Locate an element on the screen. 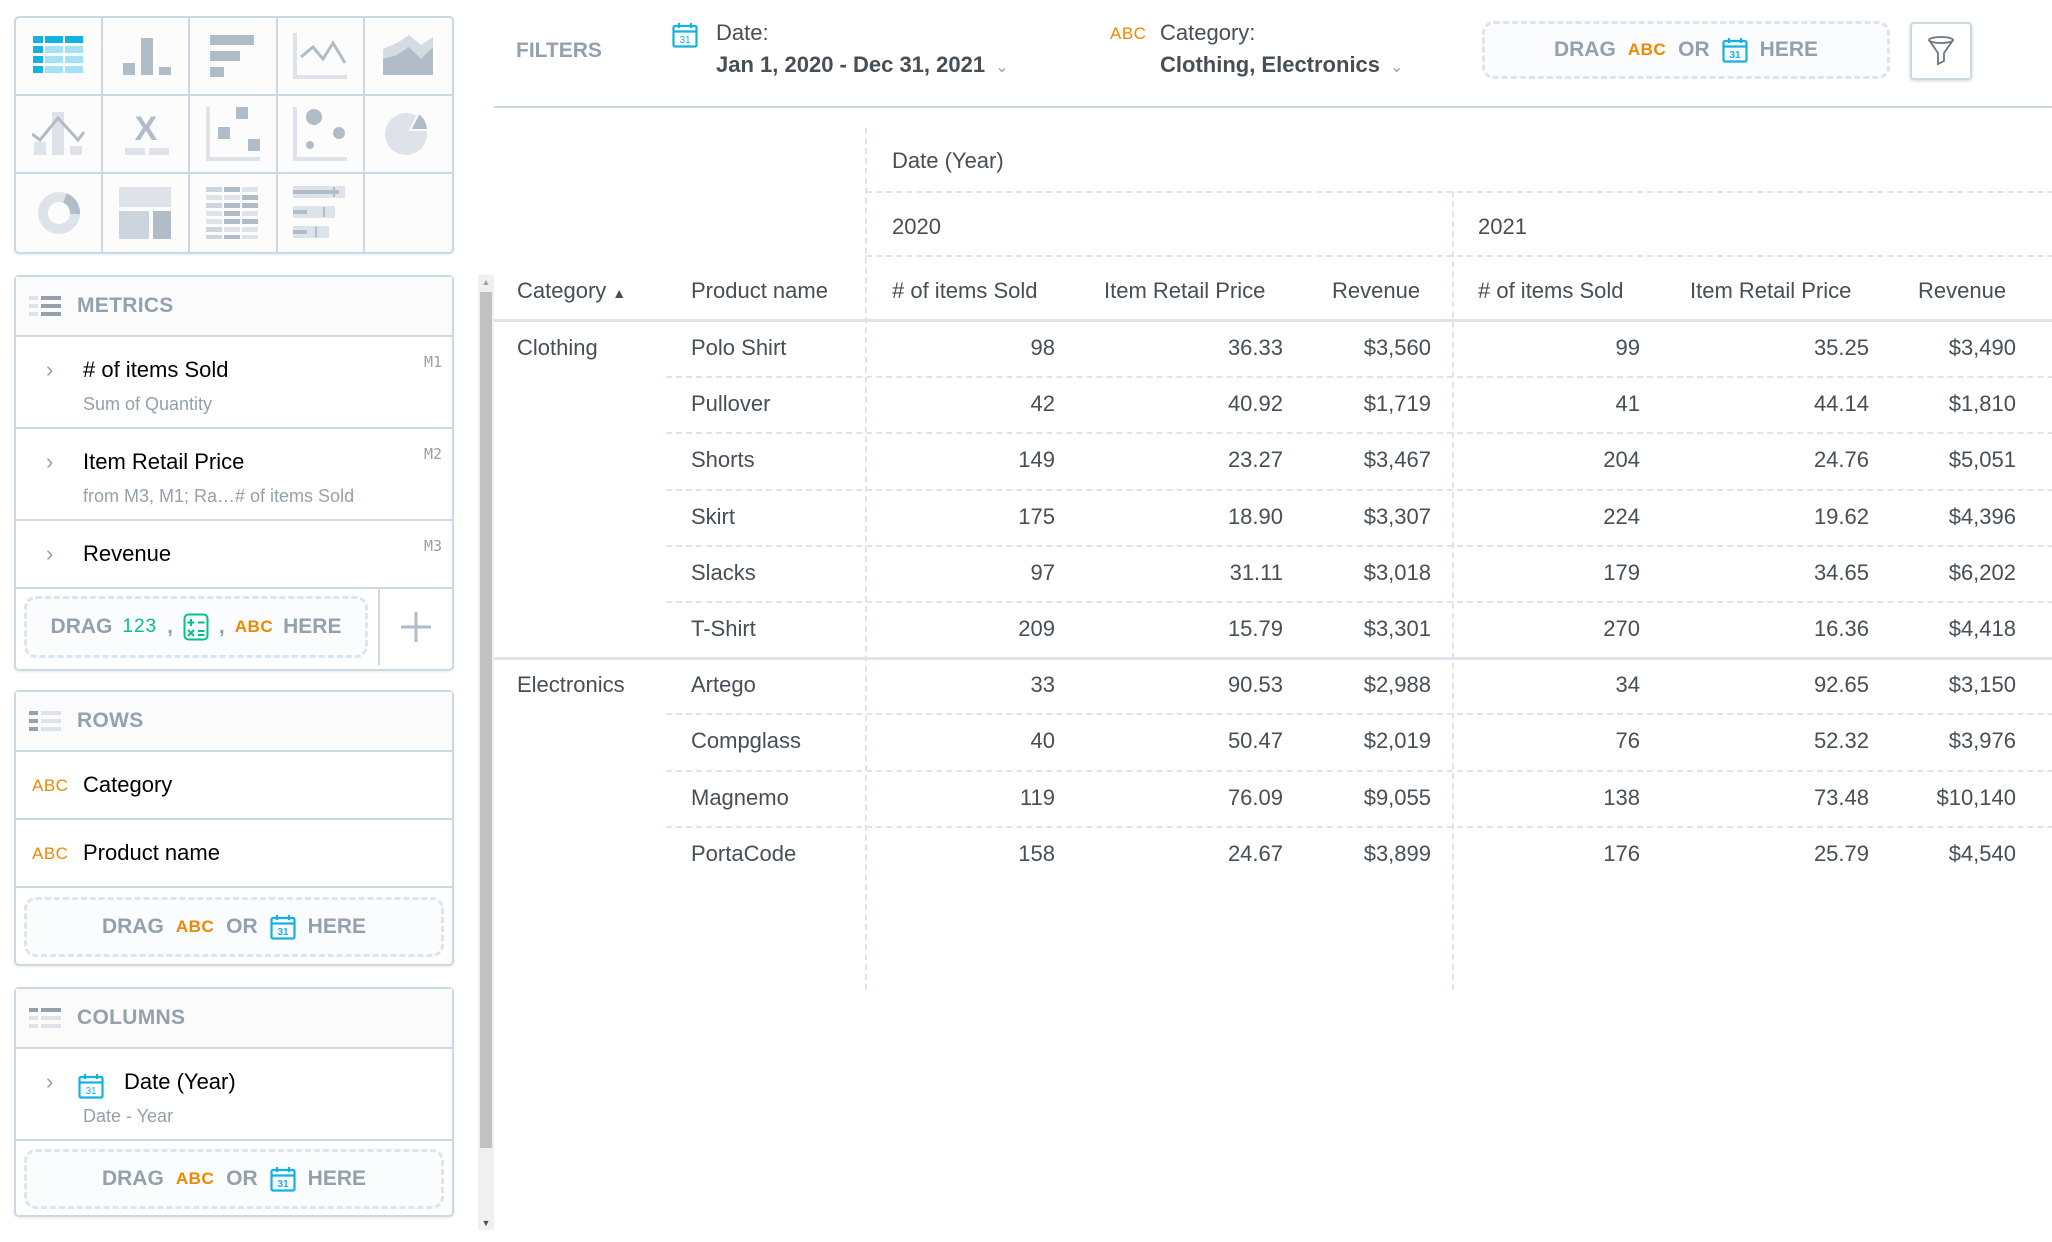 The width and height of the screenshot is (2052, 1242). value-cell: 92.65 is located at coordinates (1841, 685).